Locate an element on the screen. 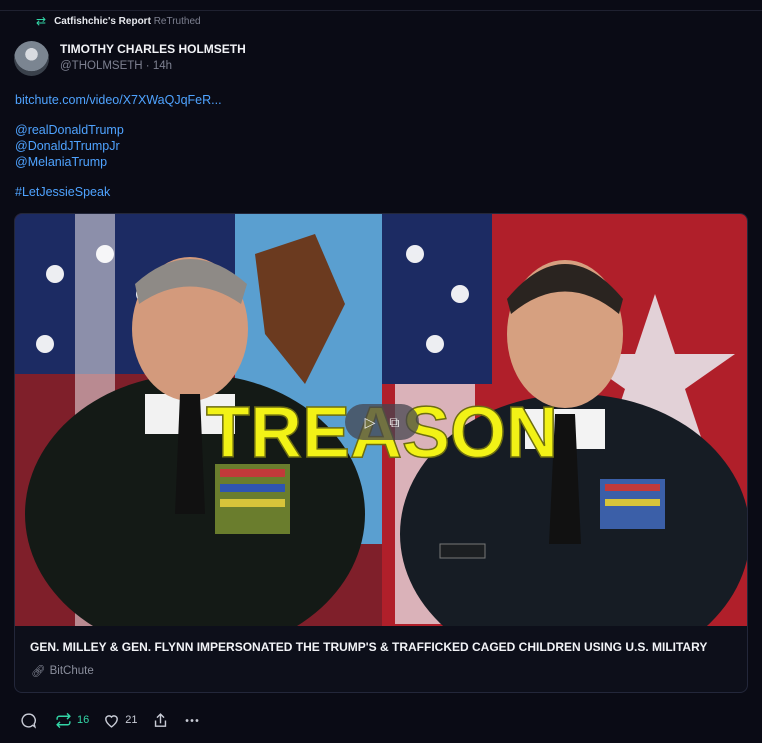 The height and width of the screenshot is (743, 762). like-button: 21 is located at coordinates (120, 720).